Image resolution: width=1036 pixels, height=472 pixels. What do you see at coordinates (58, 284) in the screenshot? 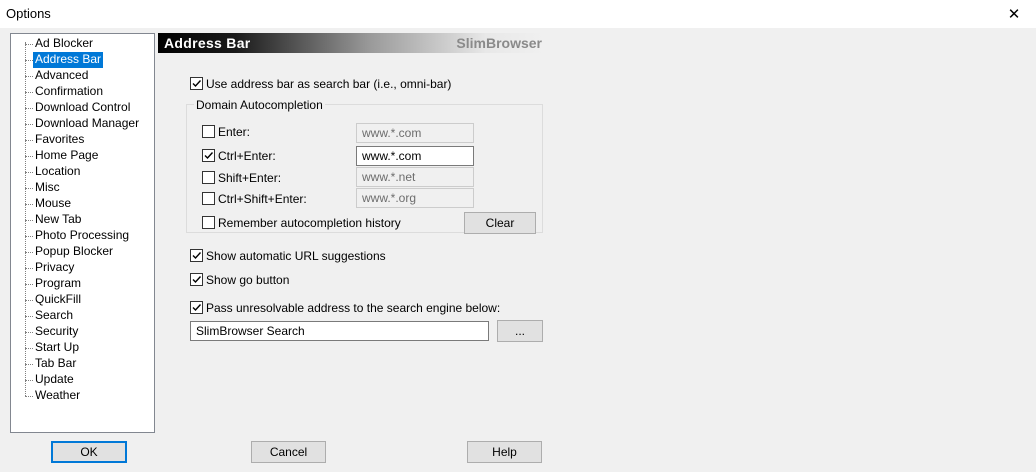
I see `tree-item-program: Program` at bounding box center [58, 284].